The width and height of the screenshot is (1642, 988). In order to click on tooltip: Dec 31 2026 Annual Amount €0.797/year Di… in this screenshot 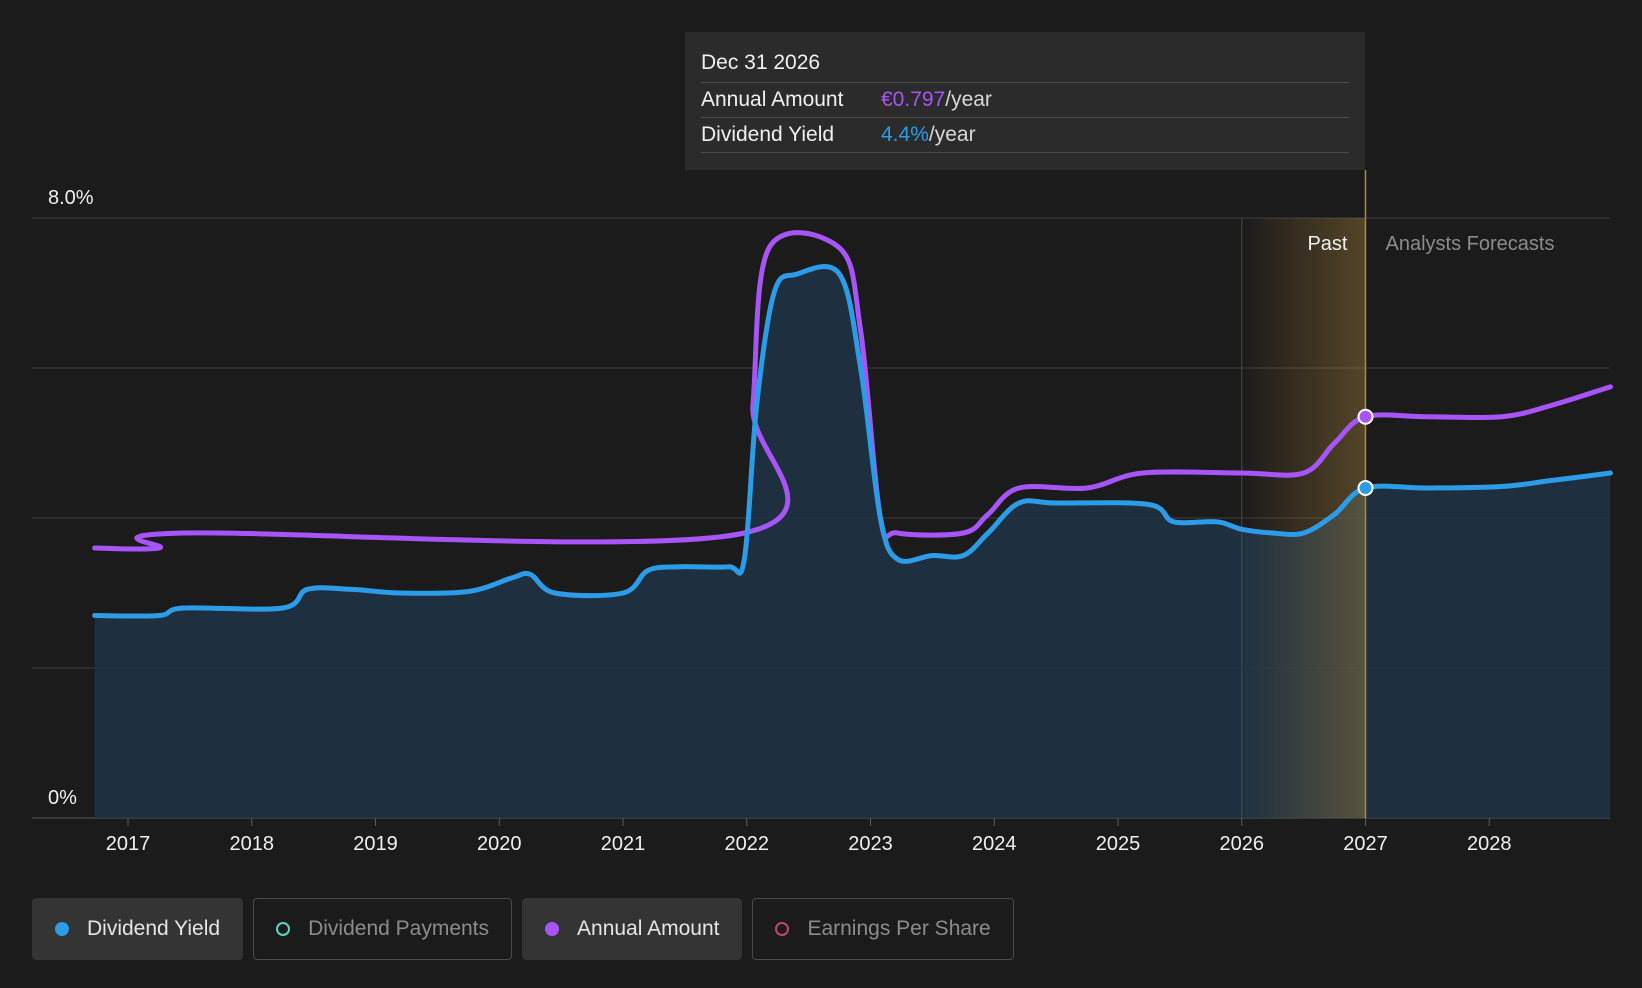, I will do `click(1025, 101)`.